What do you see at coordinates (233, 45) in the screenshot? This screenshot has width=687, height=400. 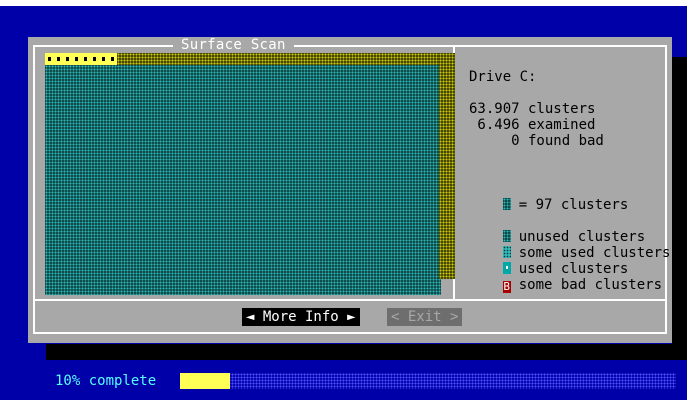 I see `dialog-title: Surface Scan` at bounding box center [233, 45].